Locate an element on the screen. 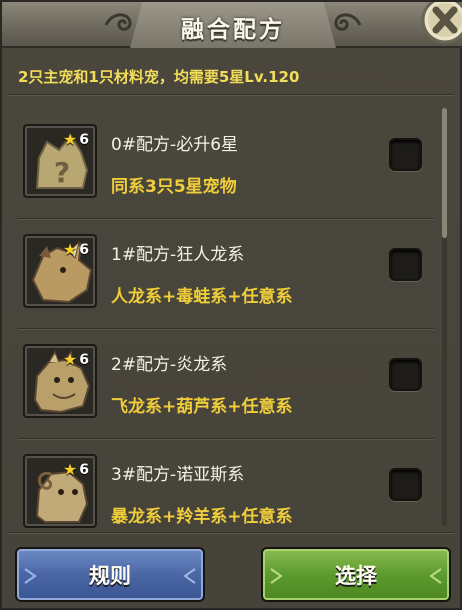 The height and width of the screenshot is (610, 462). rules-button: 规则 is located at coordinates (110, 574).